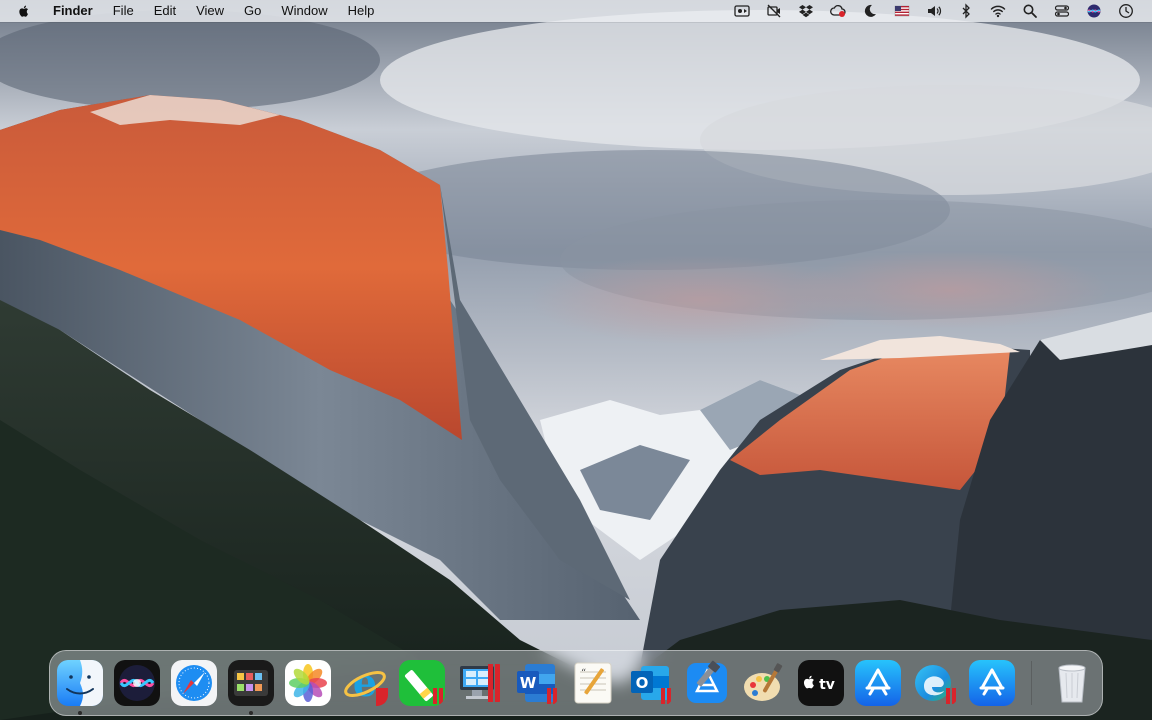 Image resolution: width=1152 pixels, height=720 pixels. Describe the element at coordinates (1030, 11) in the screenshot. I see `search-icon` at that location.